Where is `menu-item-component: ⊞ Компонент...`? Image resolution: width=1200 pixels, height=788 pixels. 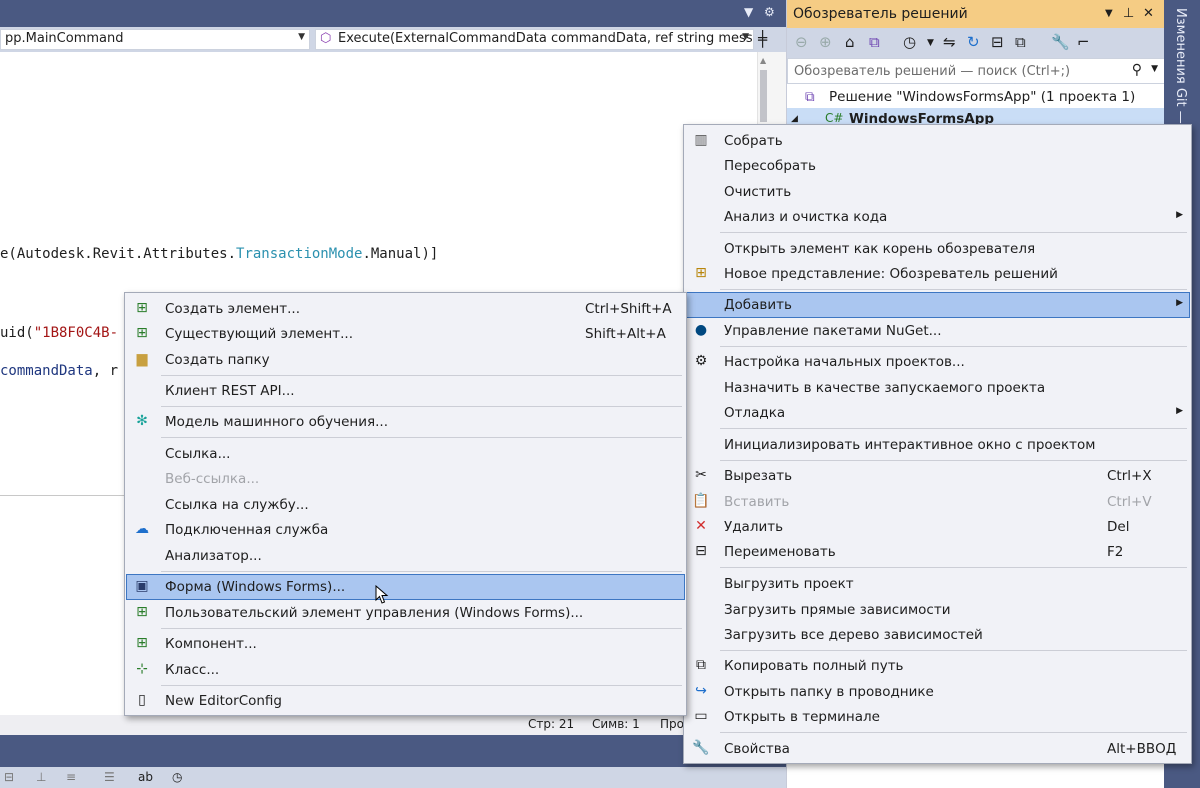
menu-item-component: ⊞ Компонент... is located at coordinates (405, 644).